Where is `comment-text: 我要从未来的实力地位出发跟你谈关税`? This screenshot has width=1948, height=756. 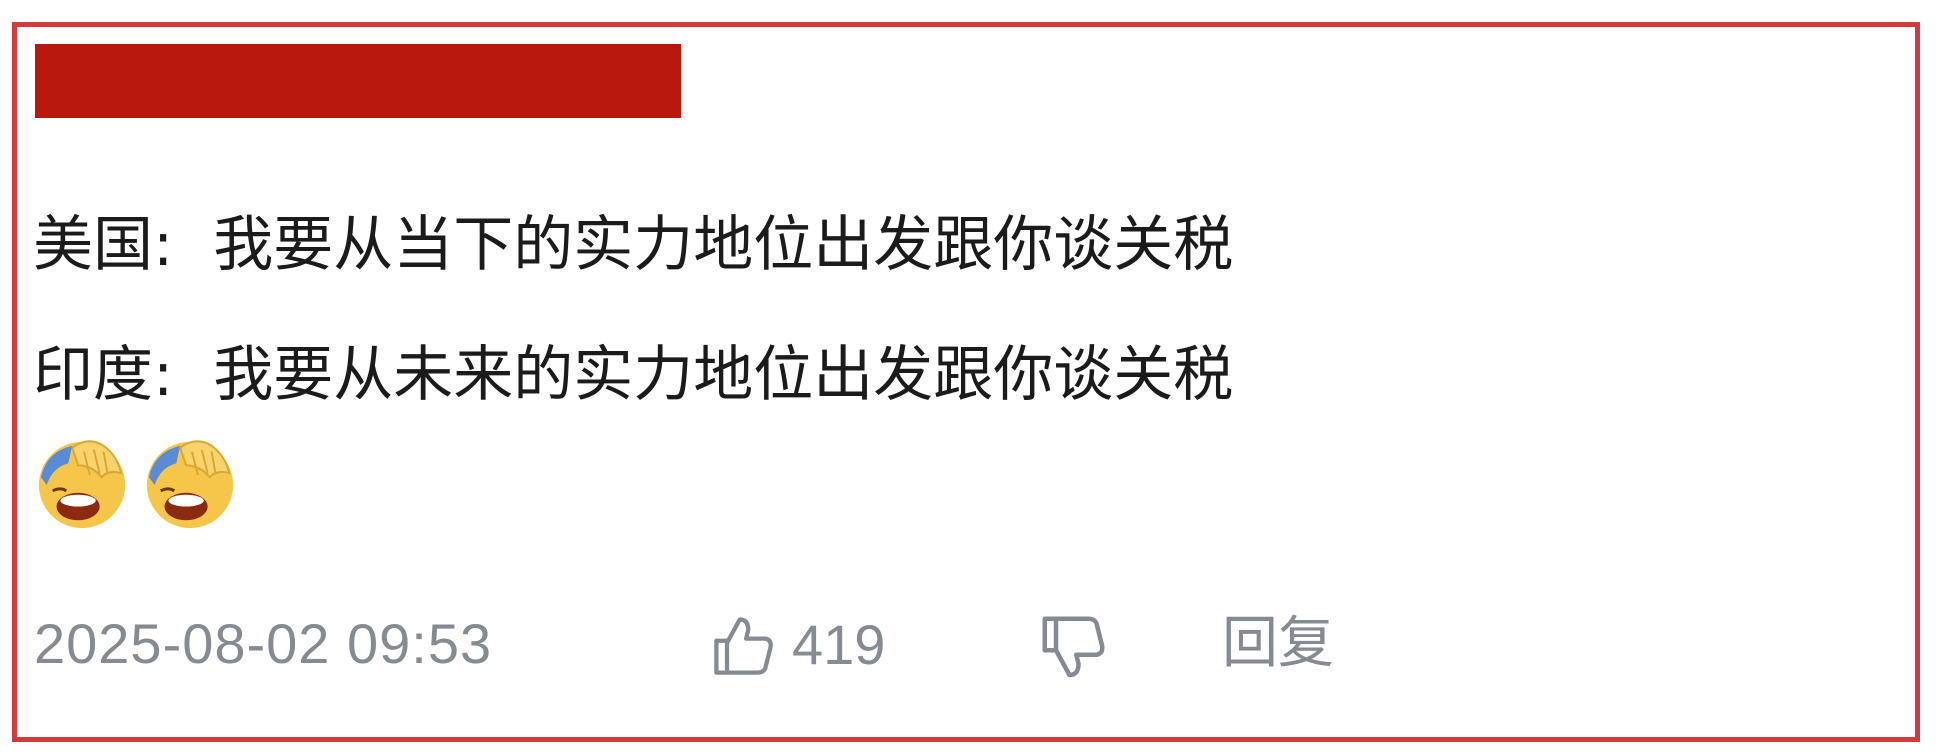 comment-text: 我要从未来的实力地位出发跟你谈关税 is located at coordinates (723, 375).